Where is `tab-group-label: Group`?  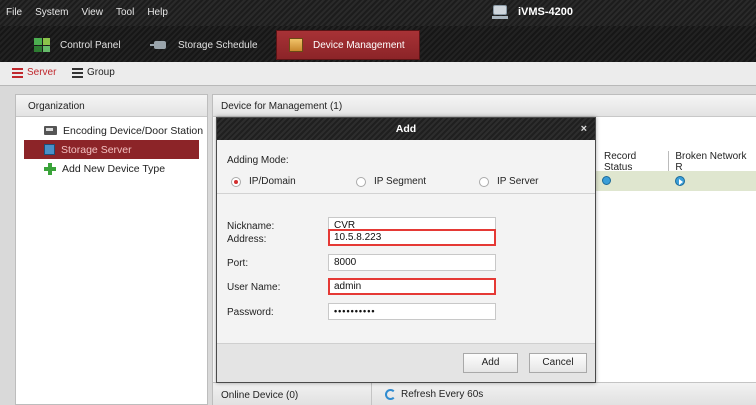 tab-group-label: Group is located at coordinates (101, 72).